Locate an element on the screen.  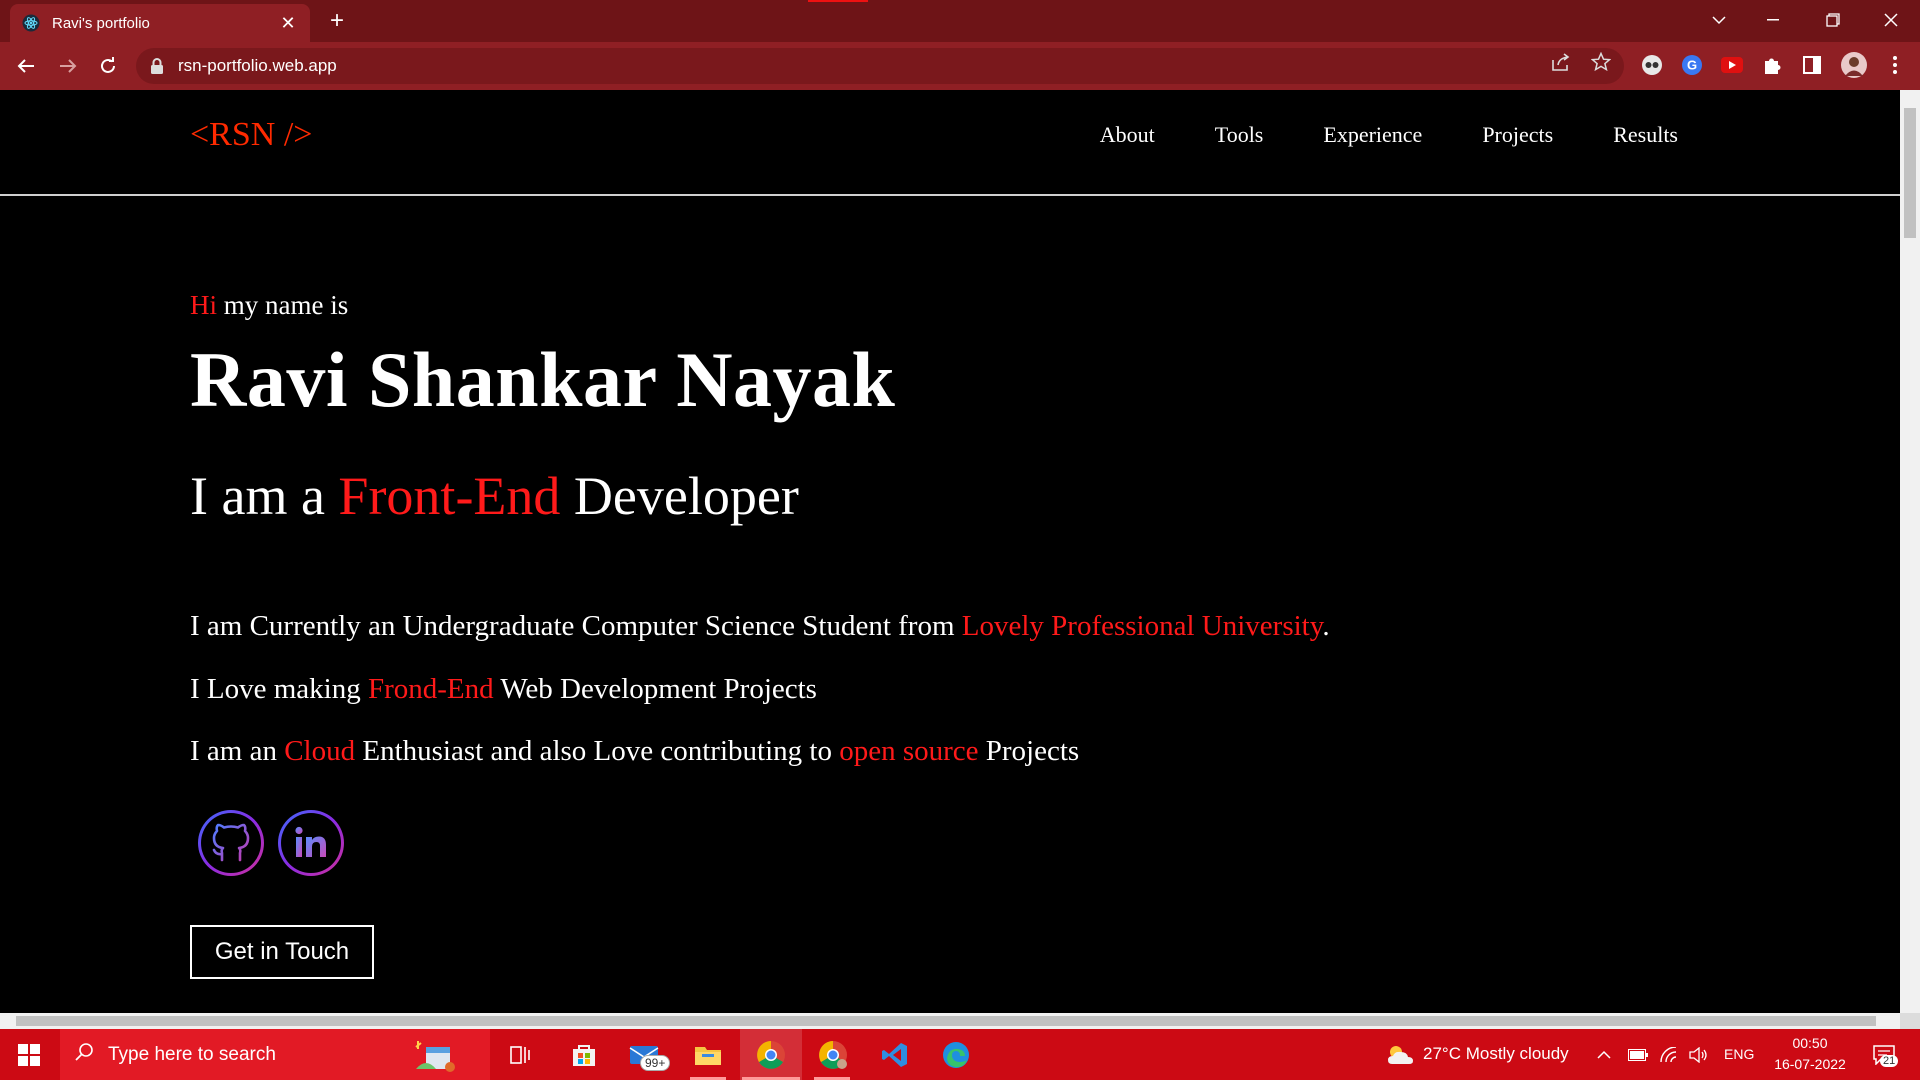
role-prefix: I am a is located at coordinates (264, 496).